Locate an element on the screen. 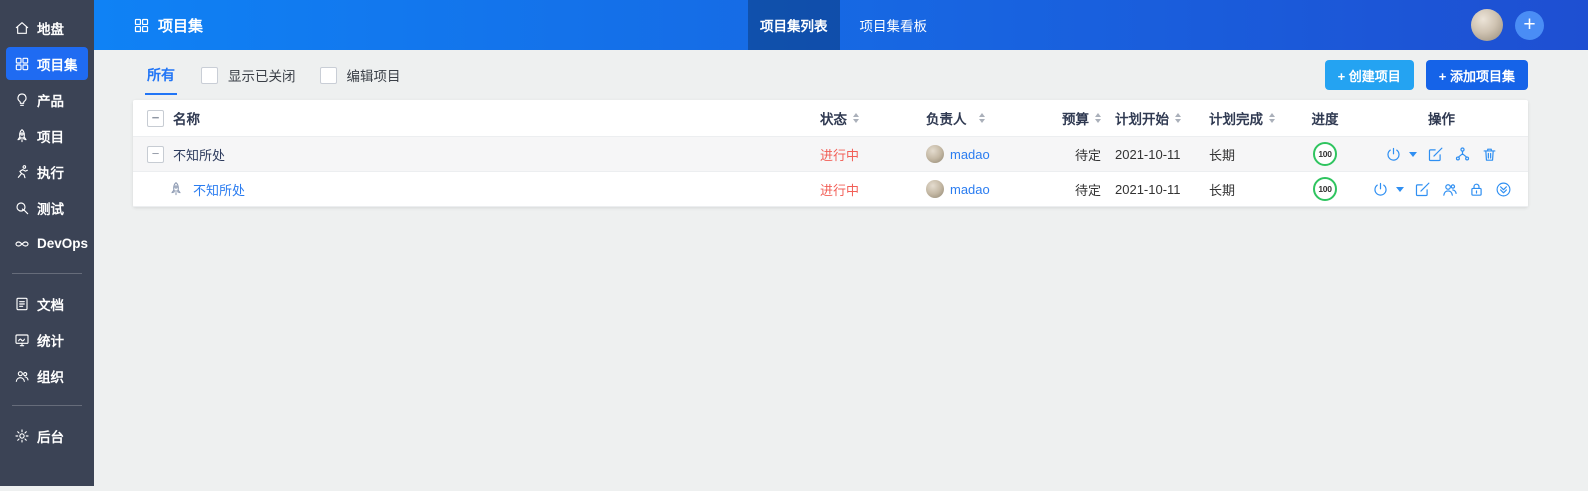 The height and width of the screenshot is (491, 1588). sidebar-item-org: 组织 is located at coordinates (47, 375).